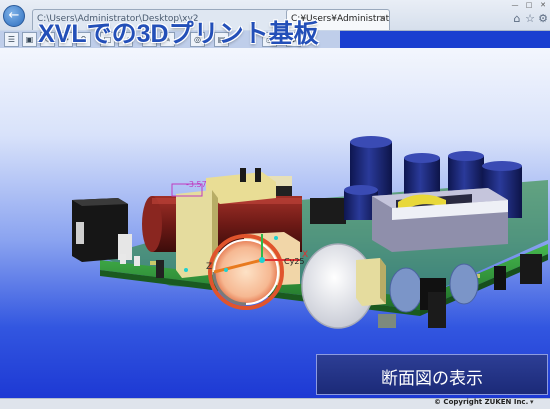  Describe the element at coordinates (275, 403) in the screenshot. I see `status-bar: © Copyright ZUKEN Inc. ▾` at that location.